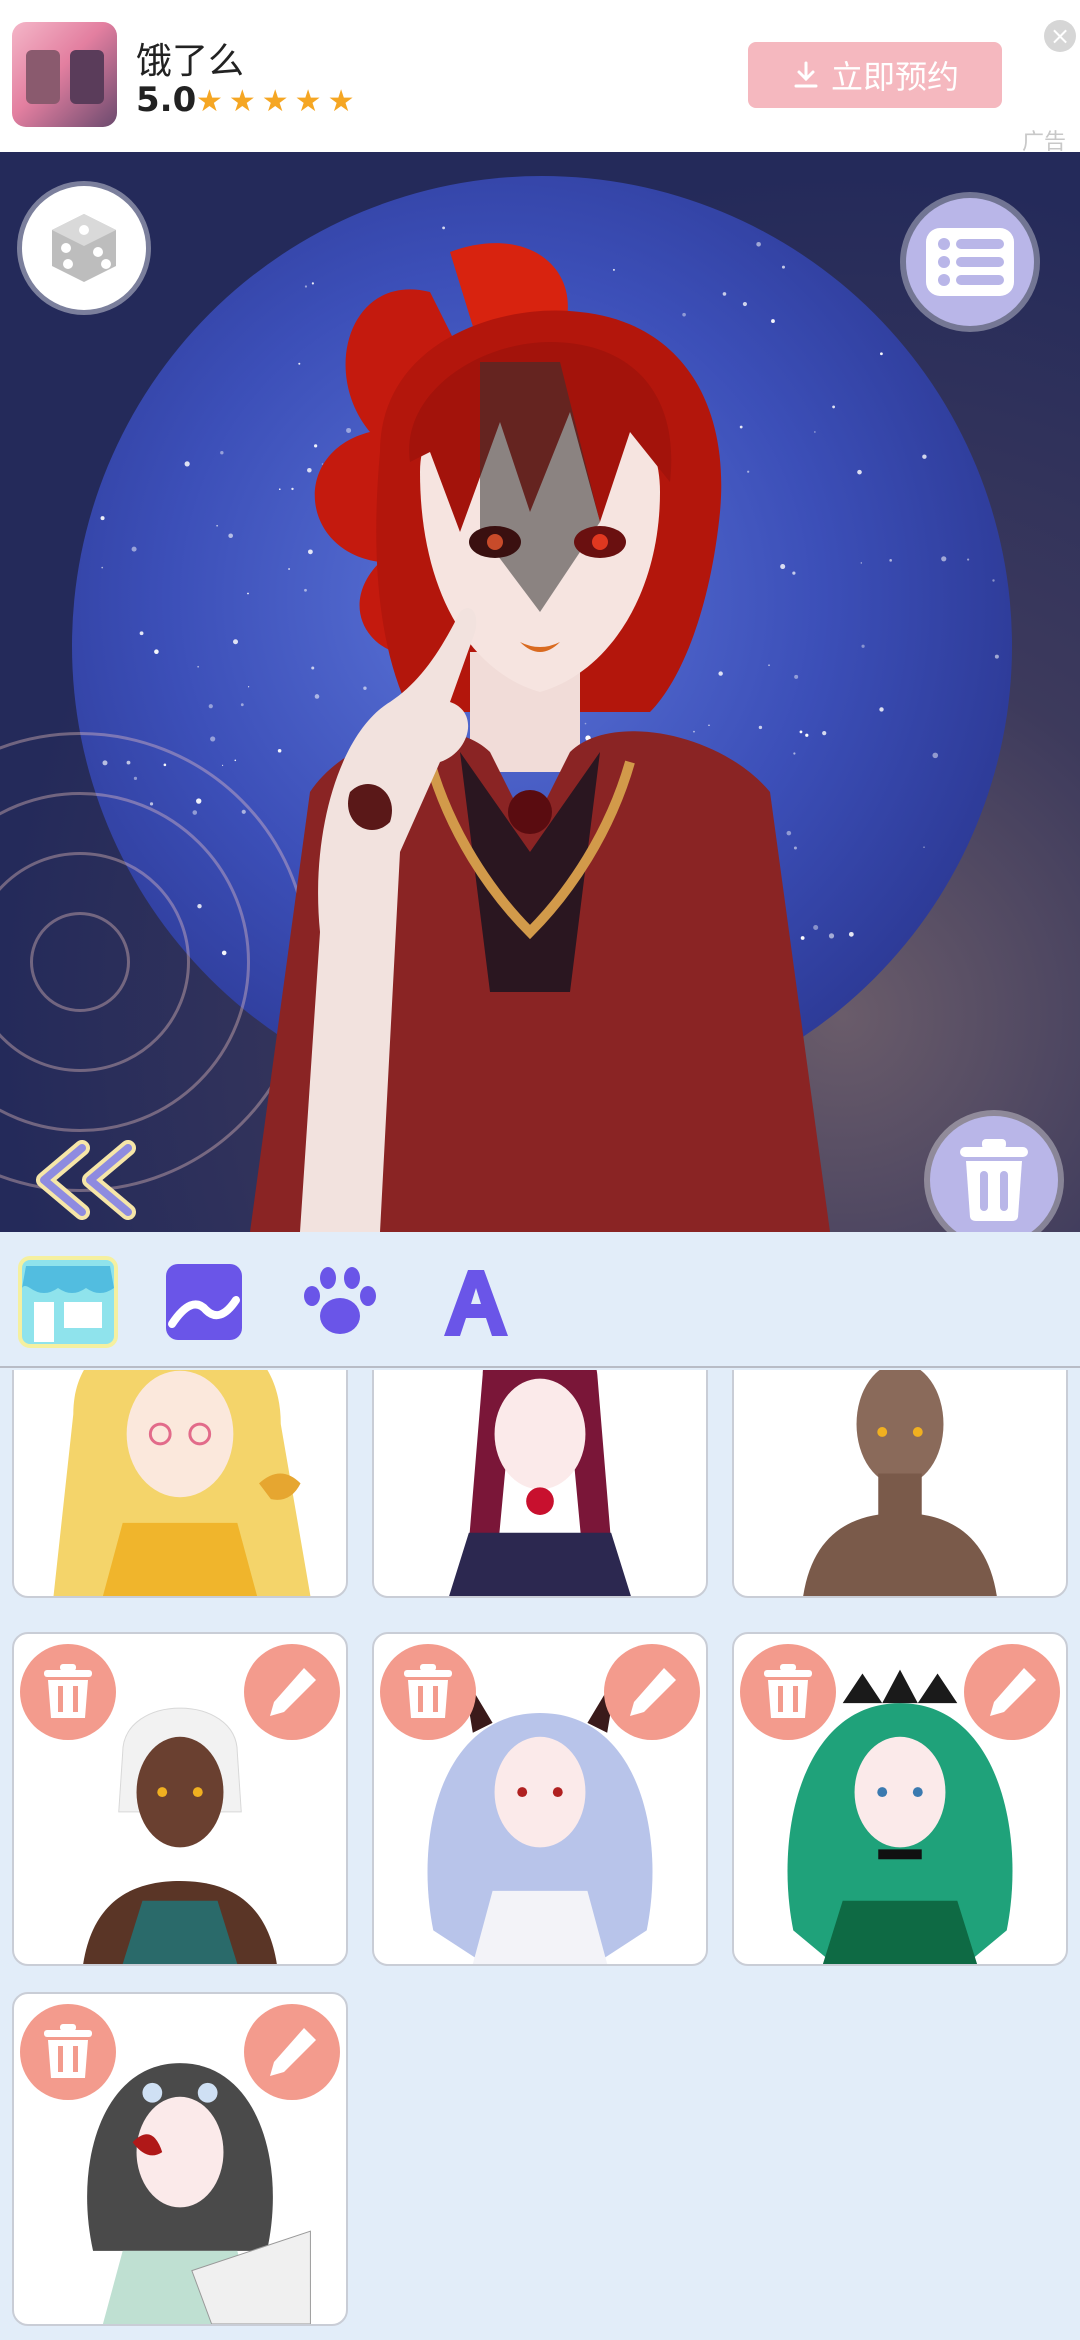  I want to click on dice-icon, so click(84, 248).